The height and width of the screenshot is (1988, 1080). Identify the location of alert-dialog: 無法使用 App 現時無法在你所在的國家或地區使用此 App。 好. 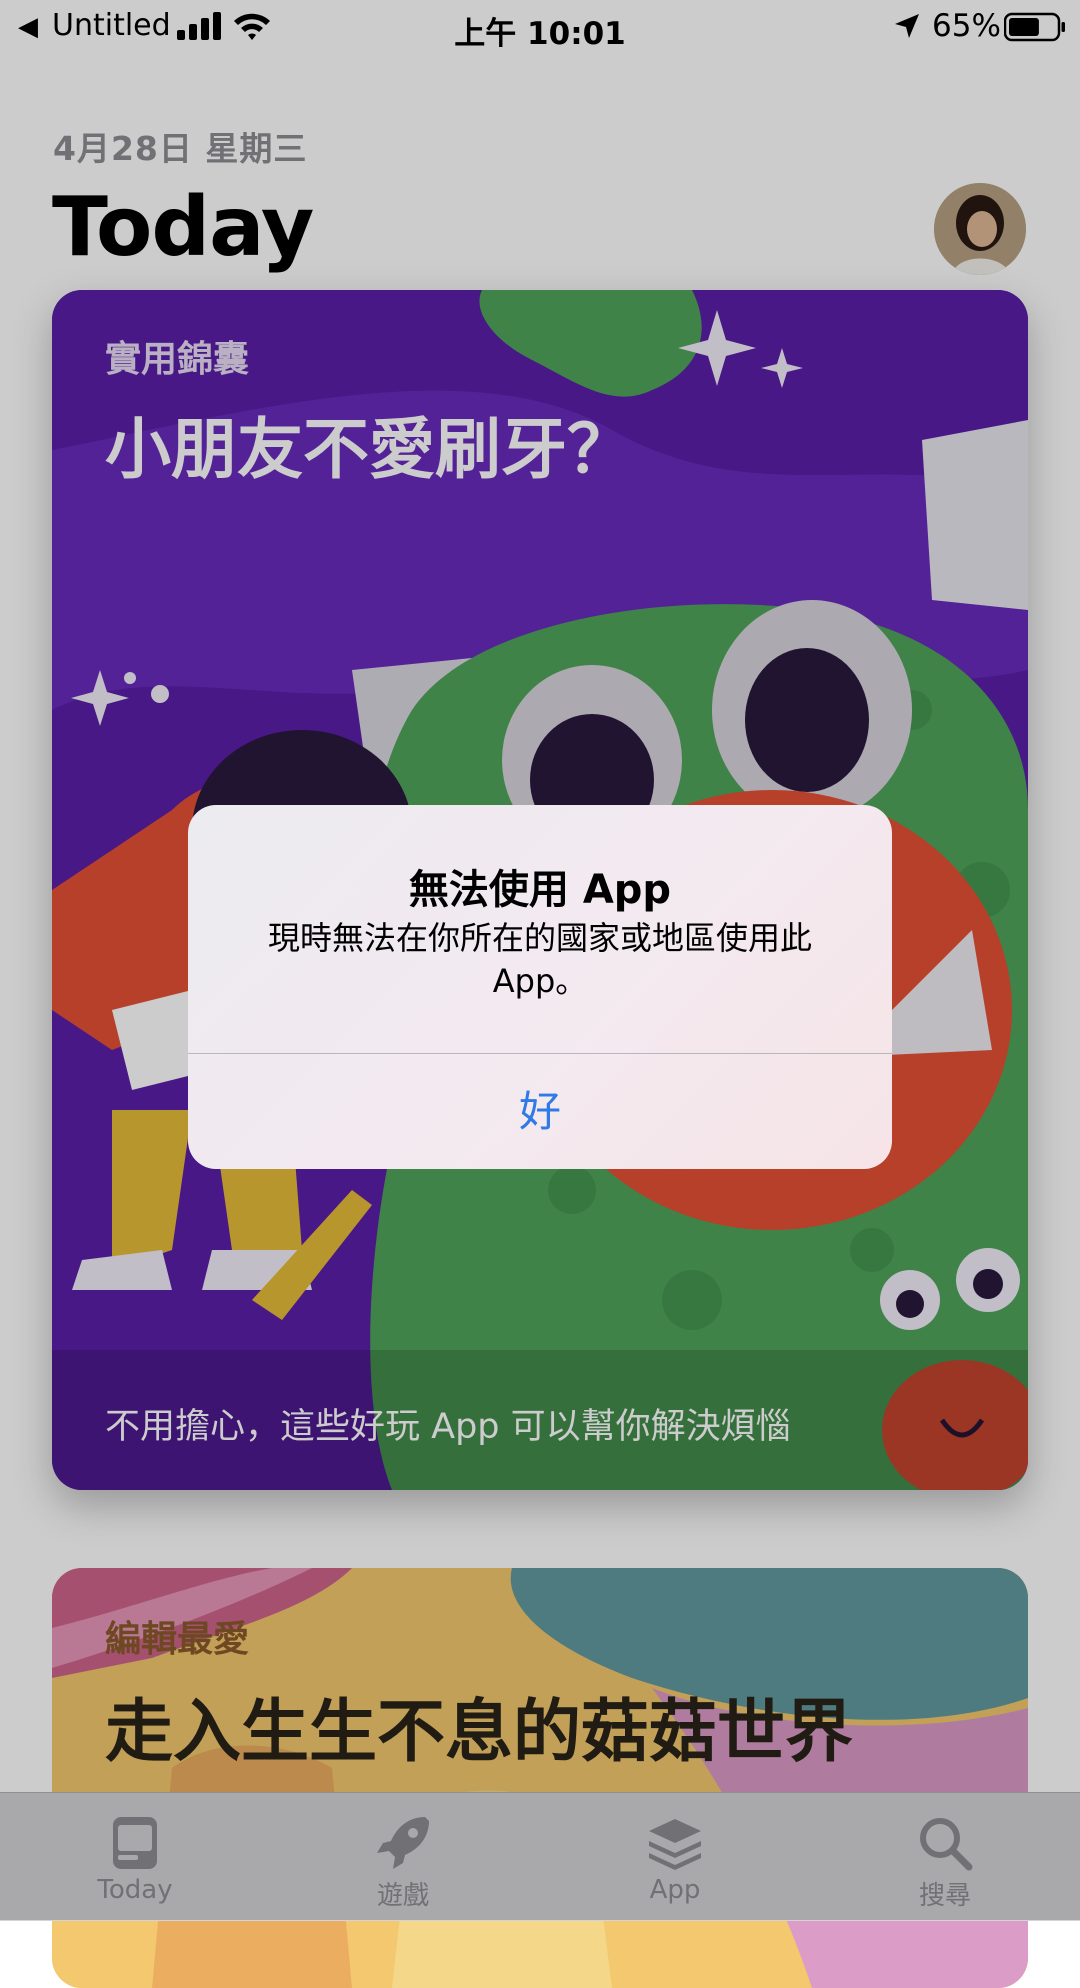
(540, 987).